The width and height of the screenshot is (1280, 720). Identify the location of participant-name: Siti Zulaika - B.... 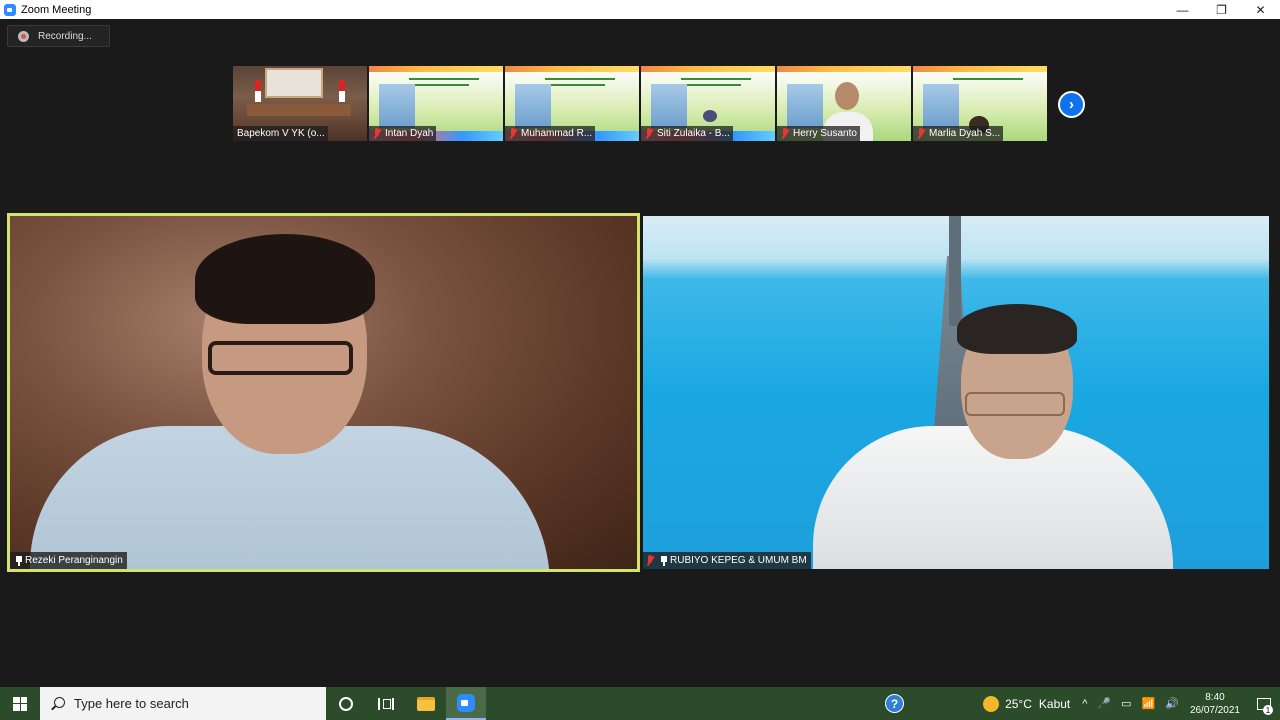
(693, 133).